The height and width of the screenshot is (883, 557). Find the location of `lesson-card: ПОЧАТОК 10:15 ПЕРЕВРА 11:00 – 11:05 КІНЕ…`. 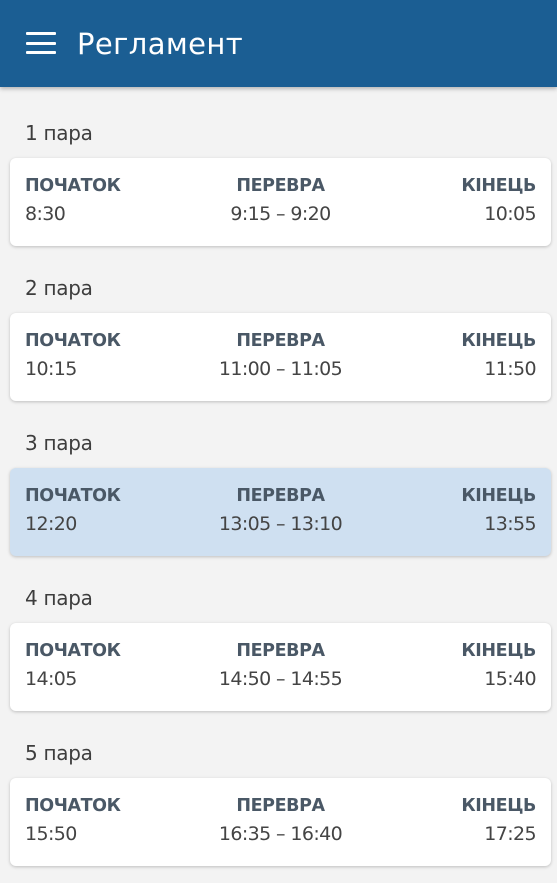

lesson-card: ПОЧАТОК 10:15 ПЕРЕВРА 11:00 – 11:05 КІНЕ… is located at coordinates (280, 357).